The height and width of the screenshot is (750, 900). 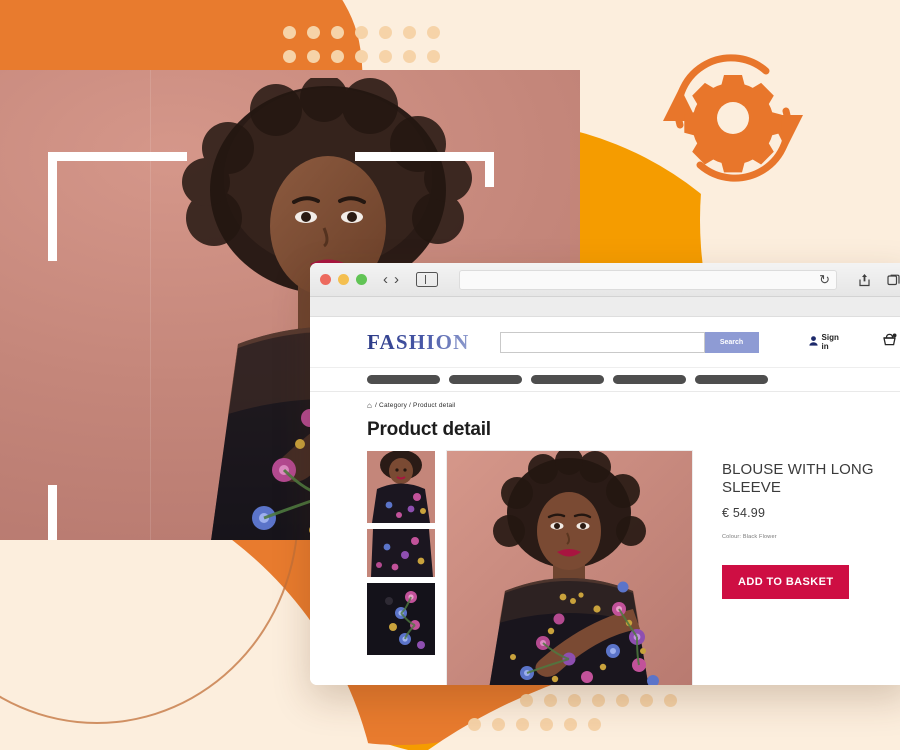 I want to click on search-input, so click(x=602, y=342).